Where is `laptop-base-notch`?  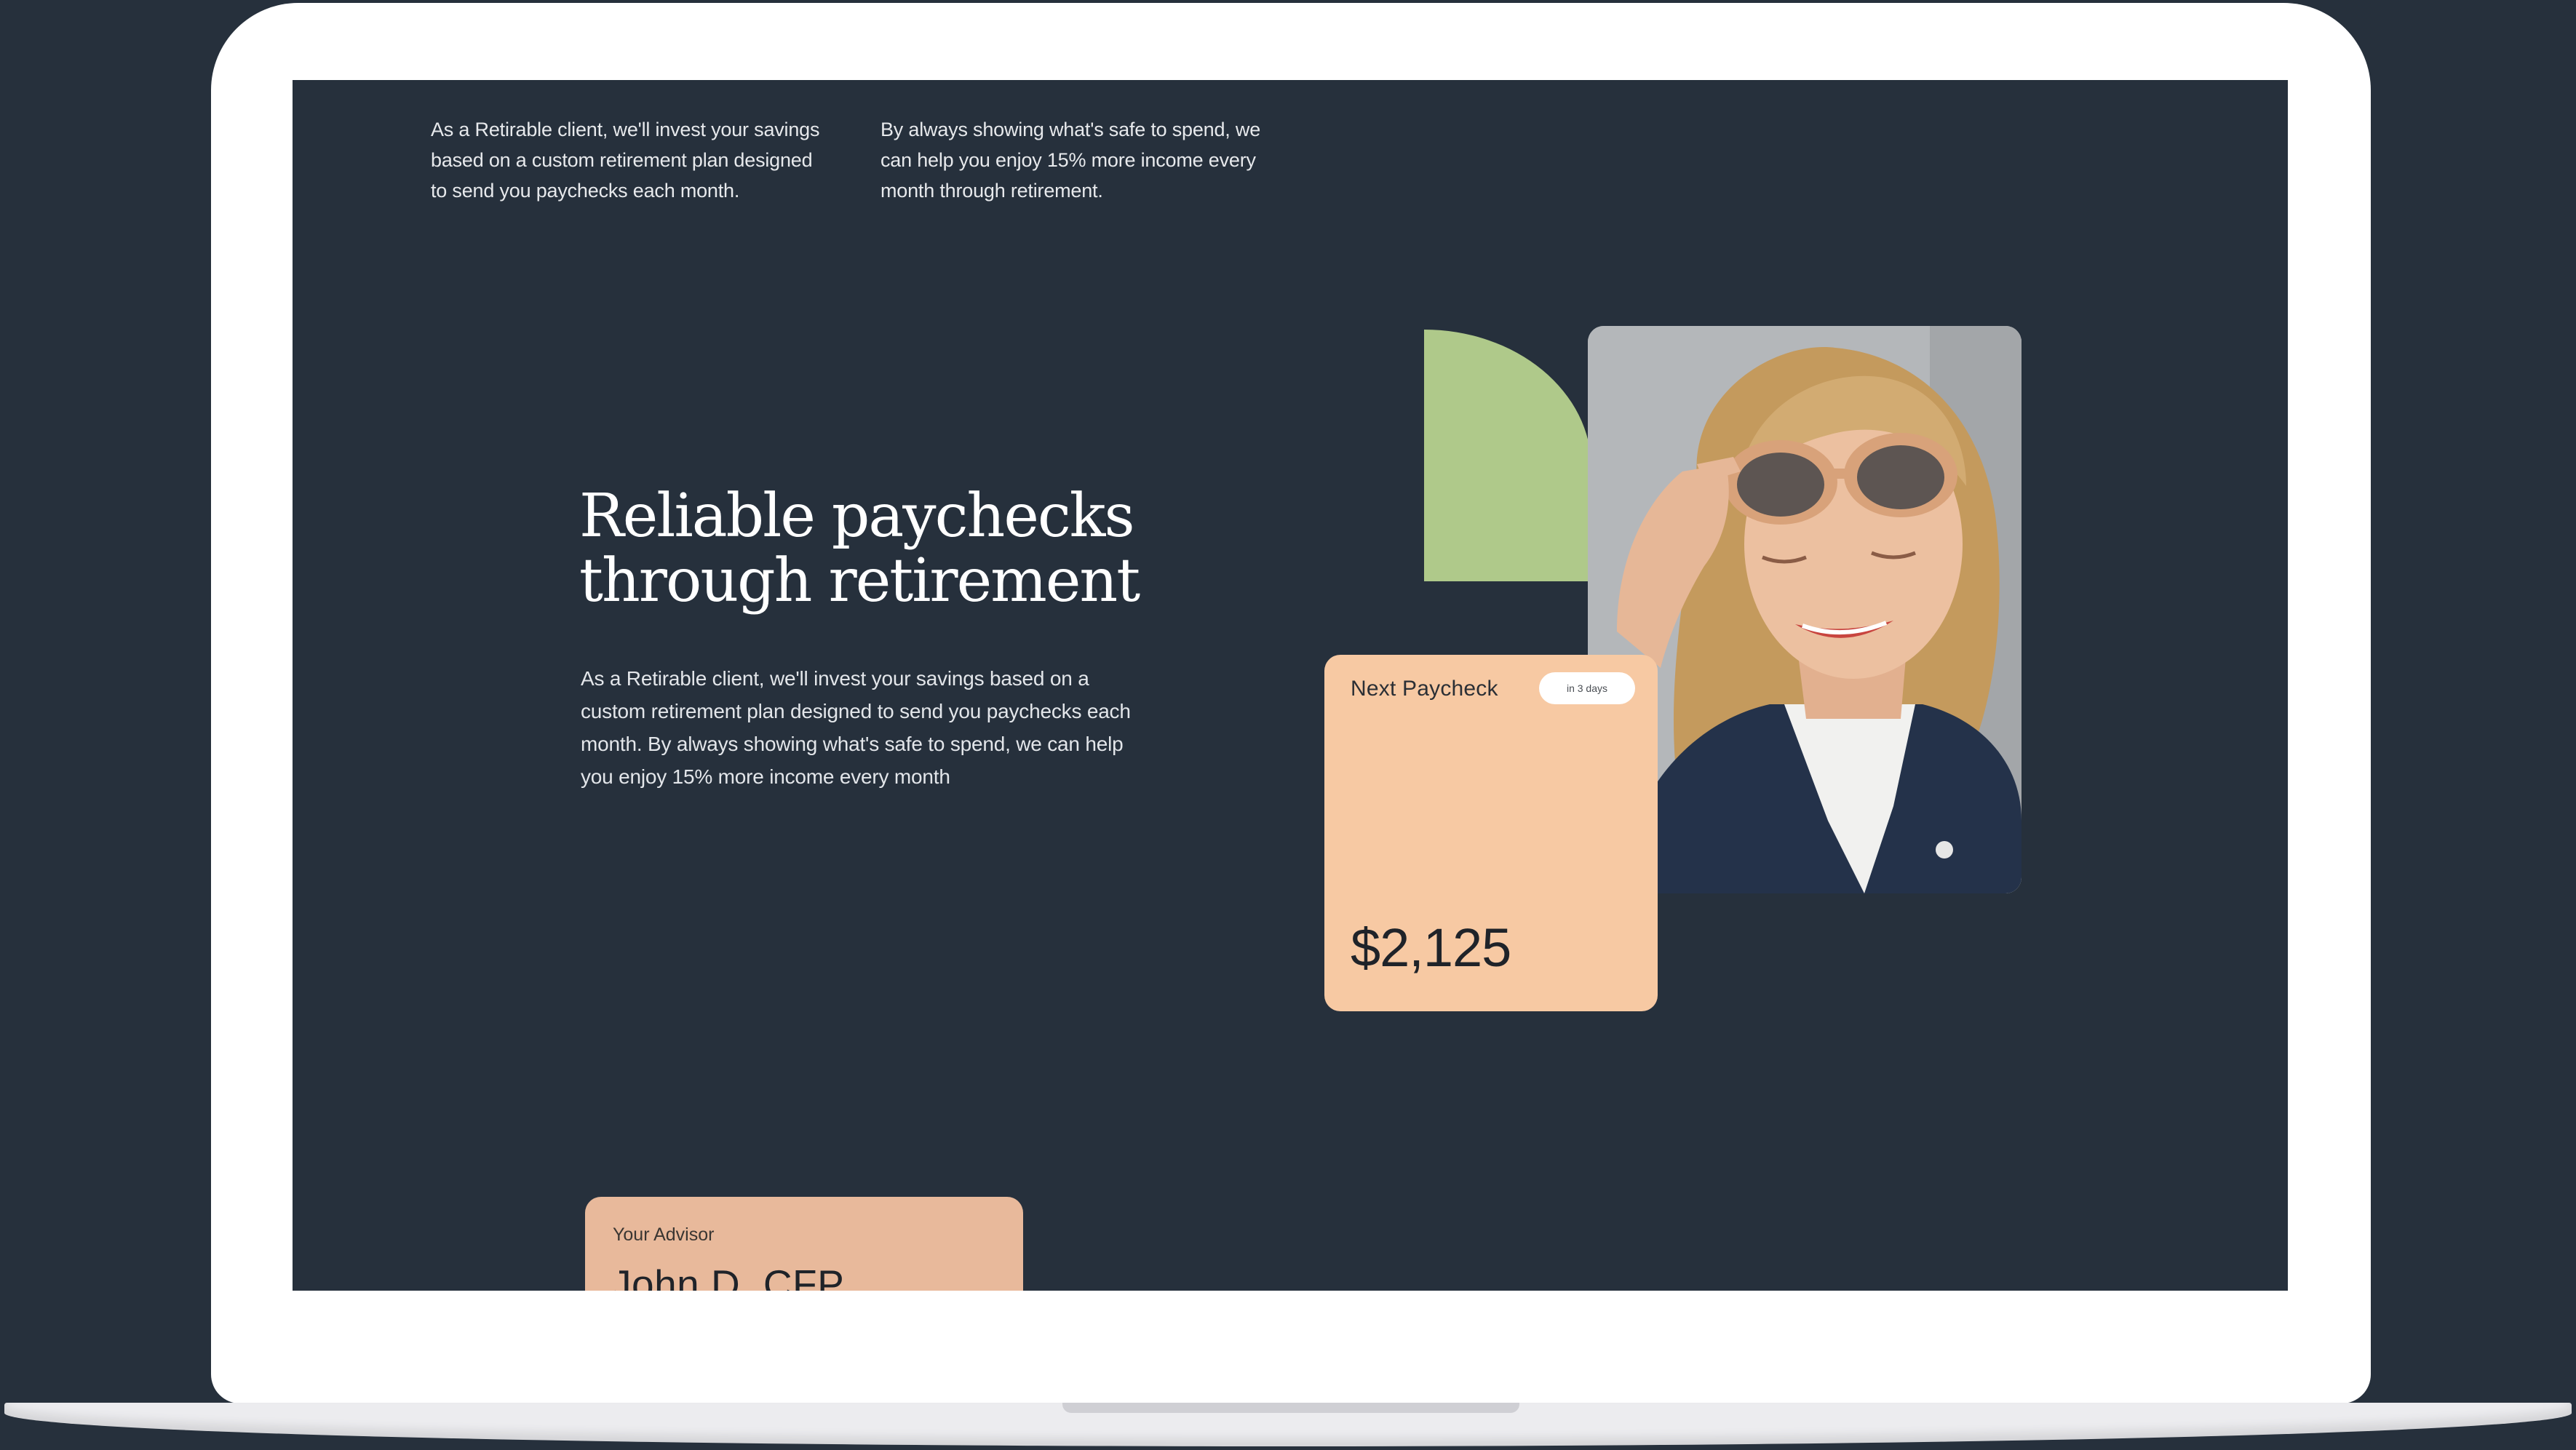 laptop-base-notch is located at coordinates (1290, 1408).